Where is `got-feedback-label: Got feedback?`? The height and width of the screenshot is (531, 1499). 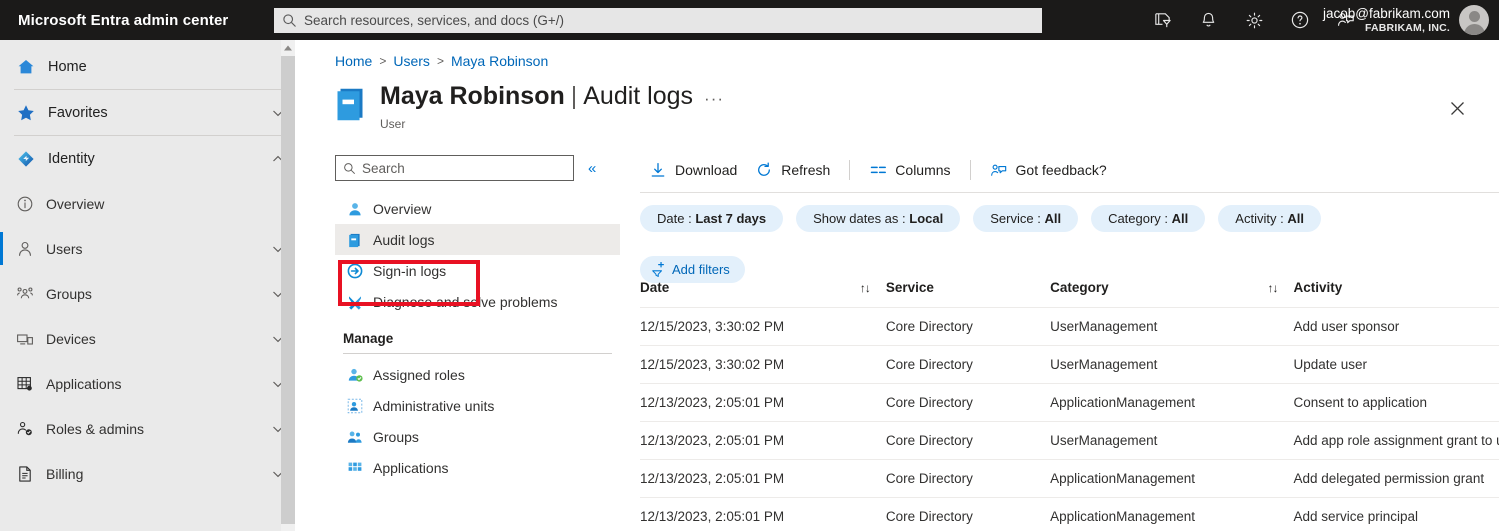
got-feedback-label: Got feedback? is located at coordinates (1061, 170).